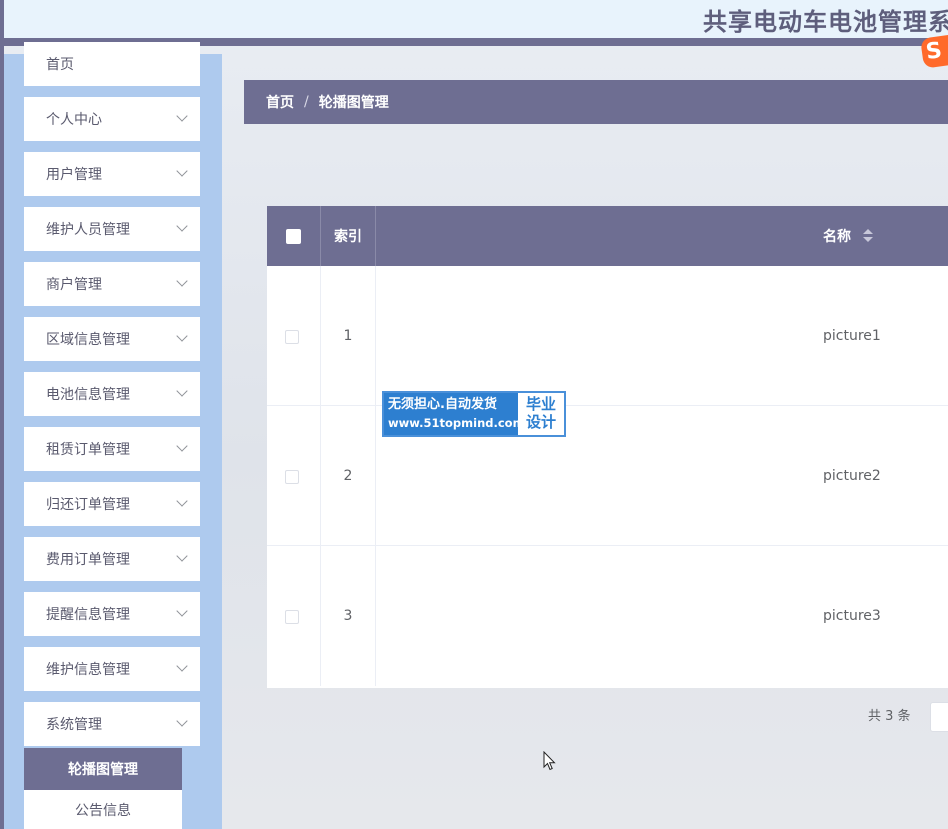  I want to click on submenu-item-announcements: 公告信息, so click(103, 809).